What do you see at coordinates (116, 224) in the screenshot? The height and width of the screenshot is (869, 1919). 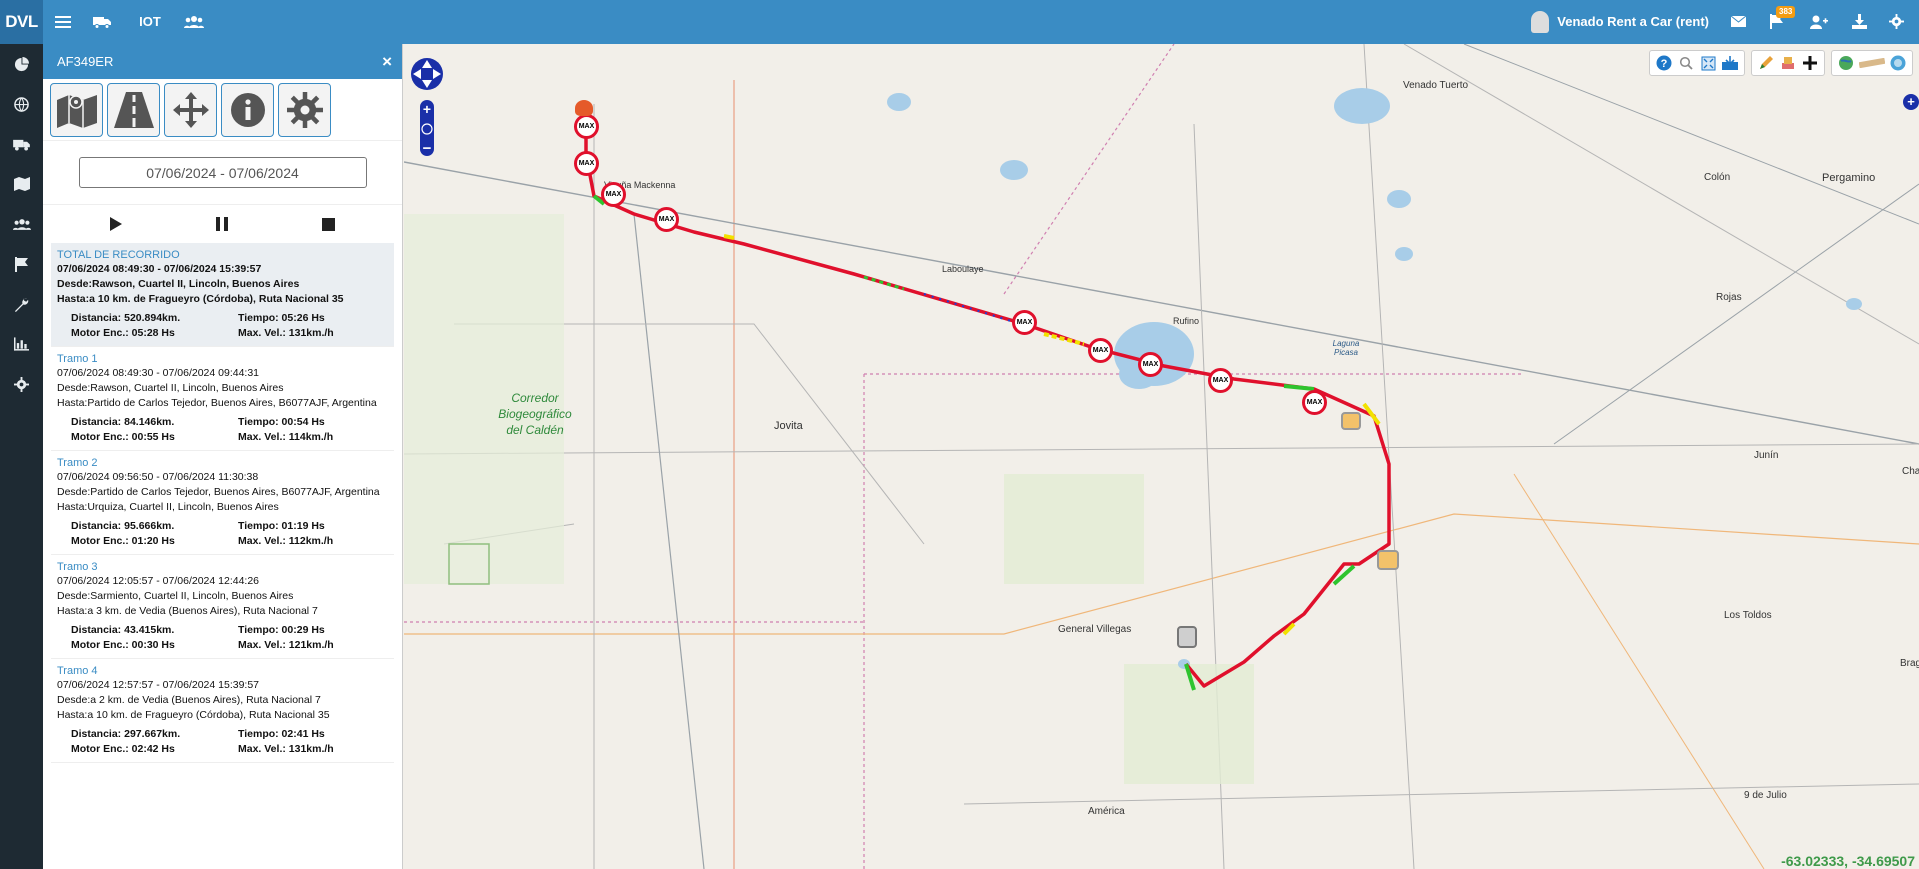 I see `play-button` at bounding box center [116, 224].